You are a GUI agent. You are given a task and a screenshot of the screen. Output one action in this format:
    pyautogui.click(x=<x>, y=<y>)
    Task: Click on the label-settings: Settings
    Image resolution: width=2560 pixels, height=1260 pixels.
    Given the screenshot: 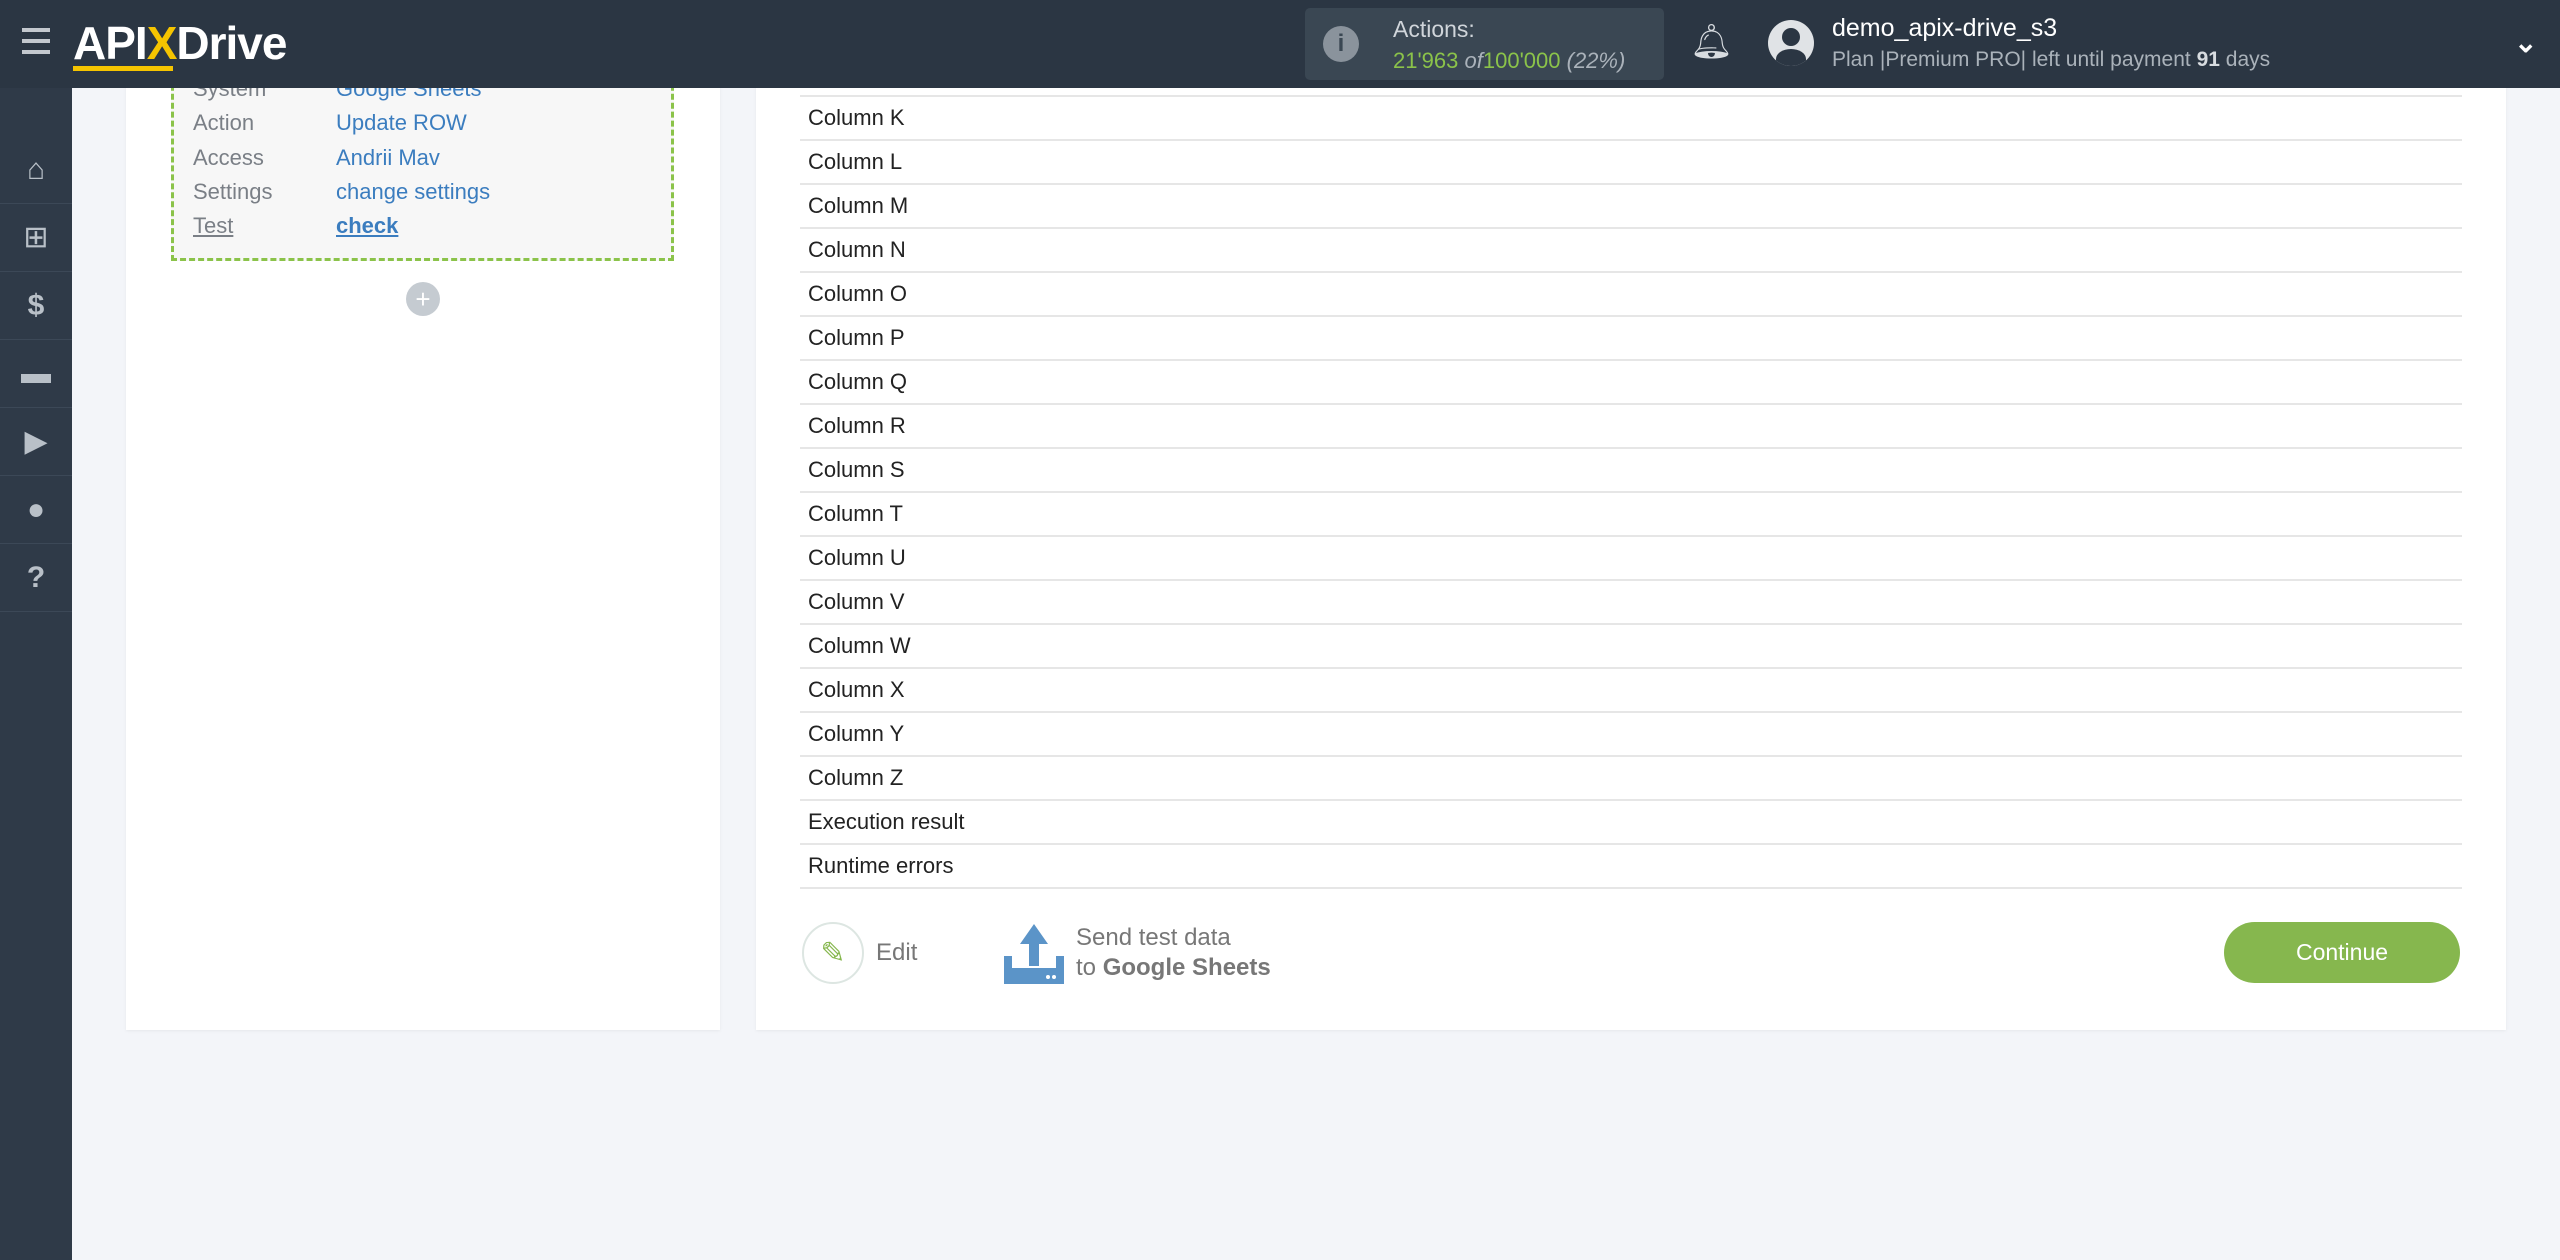 What is the action you would take?
    pyautogui.click(x=233, y=191)
    